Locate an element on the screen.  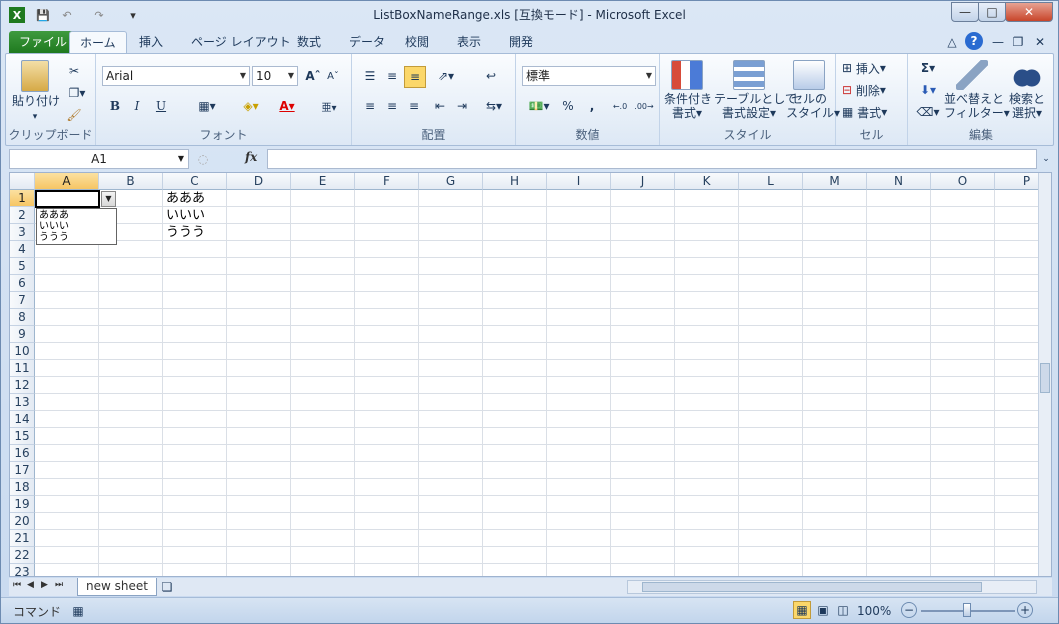
first-sheet-icon: ⏮ is located at coordinates (17, 585).